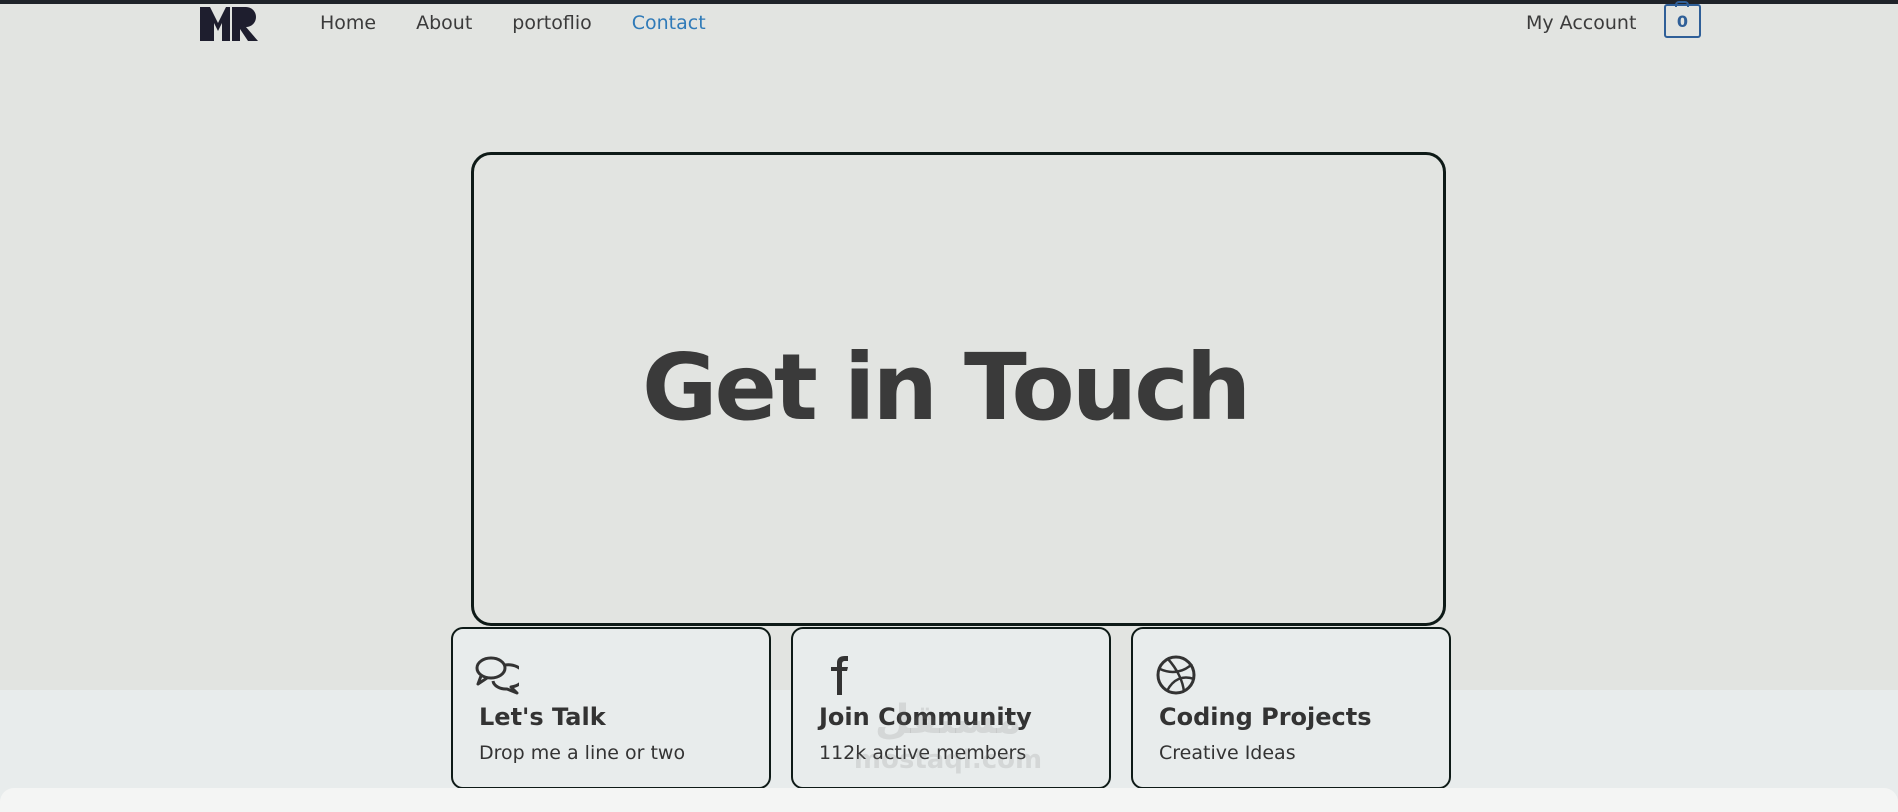  Describe the element at coordinates (923, 753) in the screenshot. I see `card-subtitle: 112k active members` at that location.